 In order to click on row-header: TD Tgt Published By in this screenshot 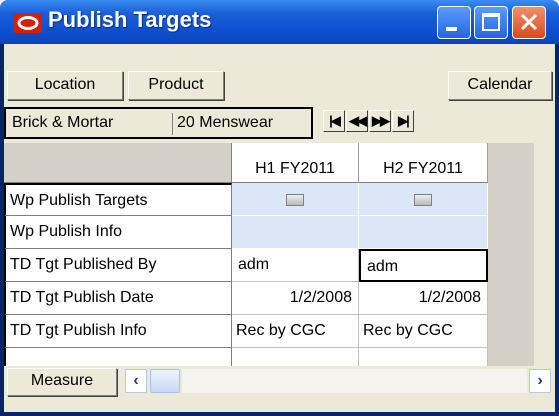, I will do `click(118, 265)`.